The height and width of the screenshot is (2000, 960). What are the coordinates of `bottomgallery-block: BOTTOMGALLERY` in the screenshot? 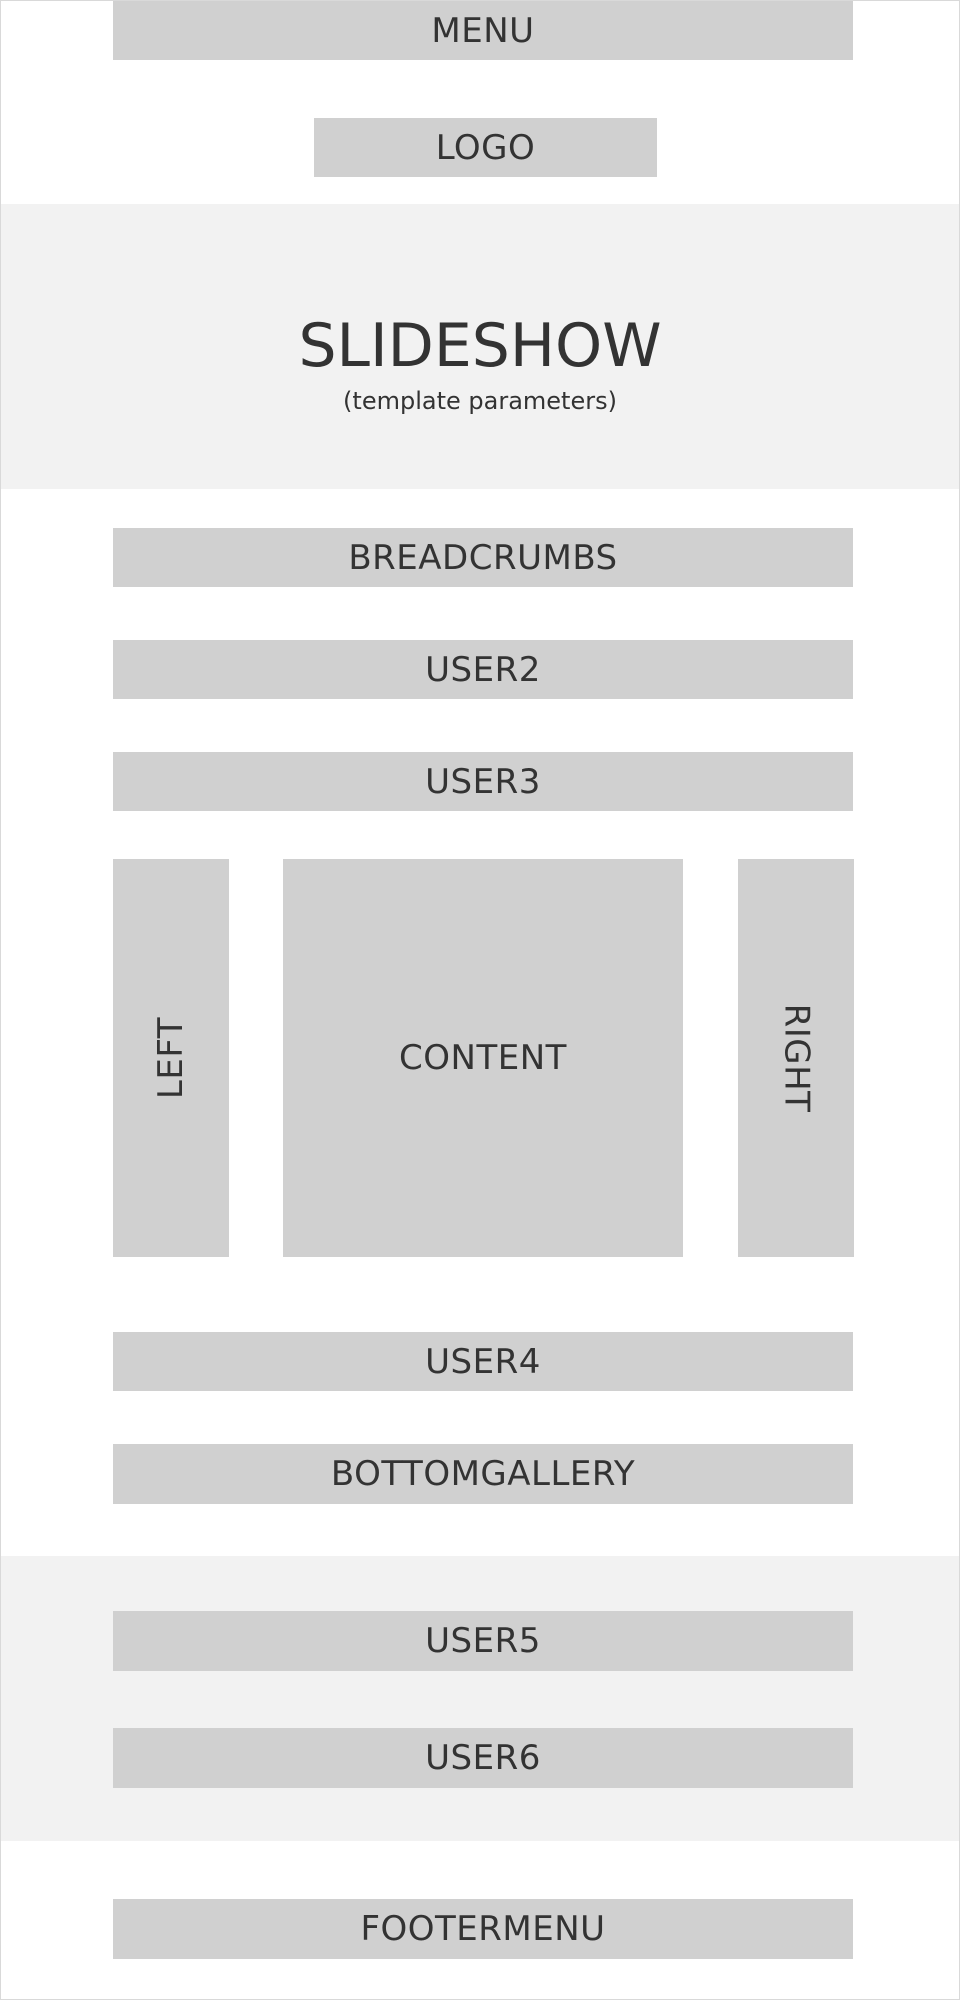 It's located at (483, 1474).